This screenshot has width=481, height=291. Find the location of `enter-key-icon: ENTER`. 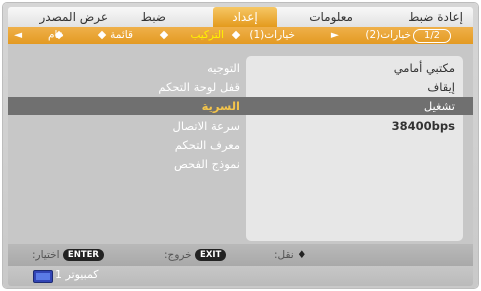

enter-key-icon: ENTER is located at coordinates (83, 255).